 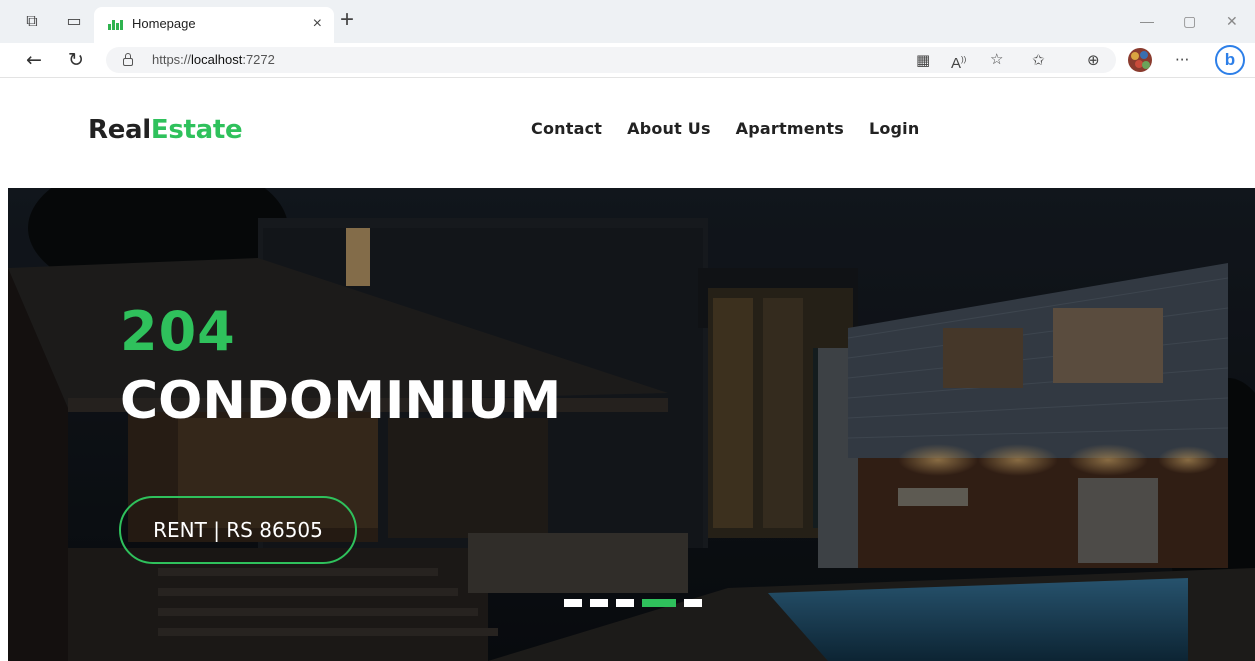 I want to click on collections-icon: ⊕, so click(x=1093, y=60).